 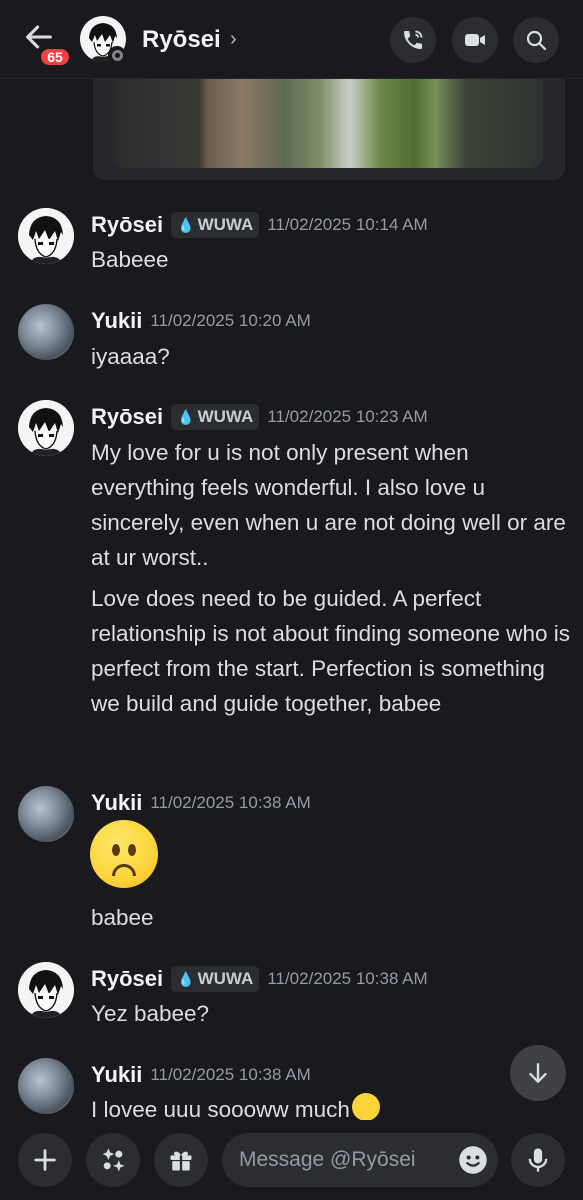 I want to click on message-text: Babeee, so click(x=130, y=259).